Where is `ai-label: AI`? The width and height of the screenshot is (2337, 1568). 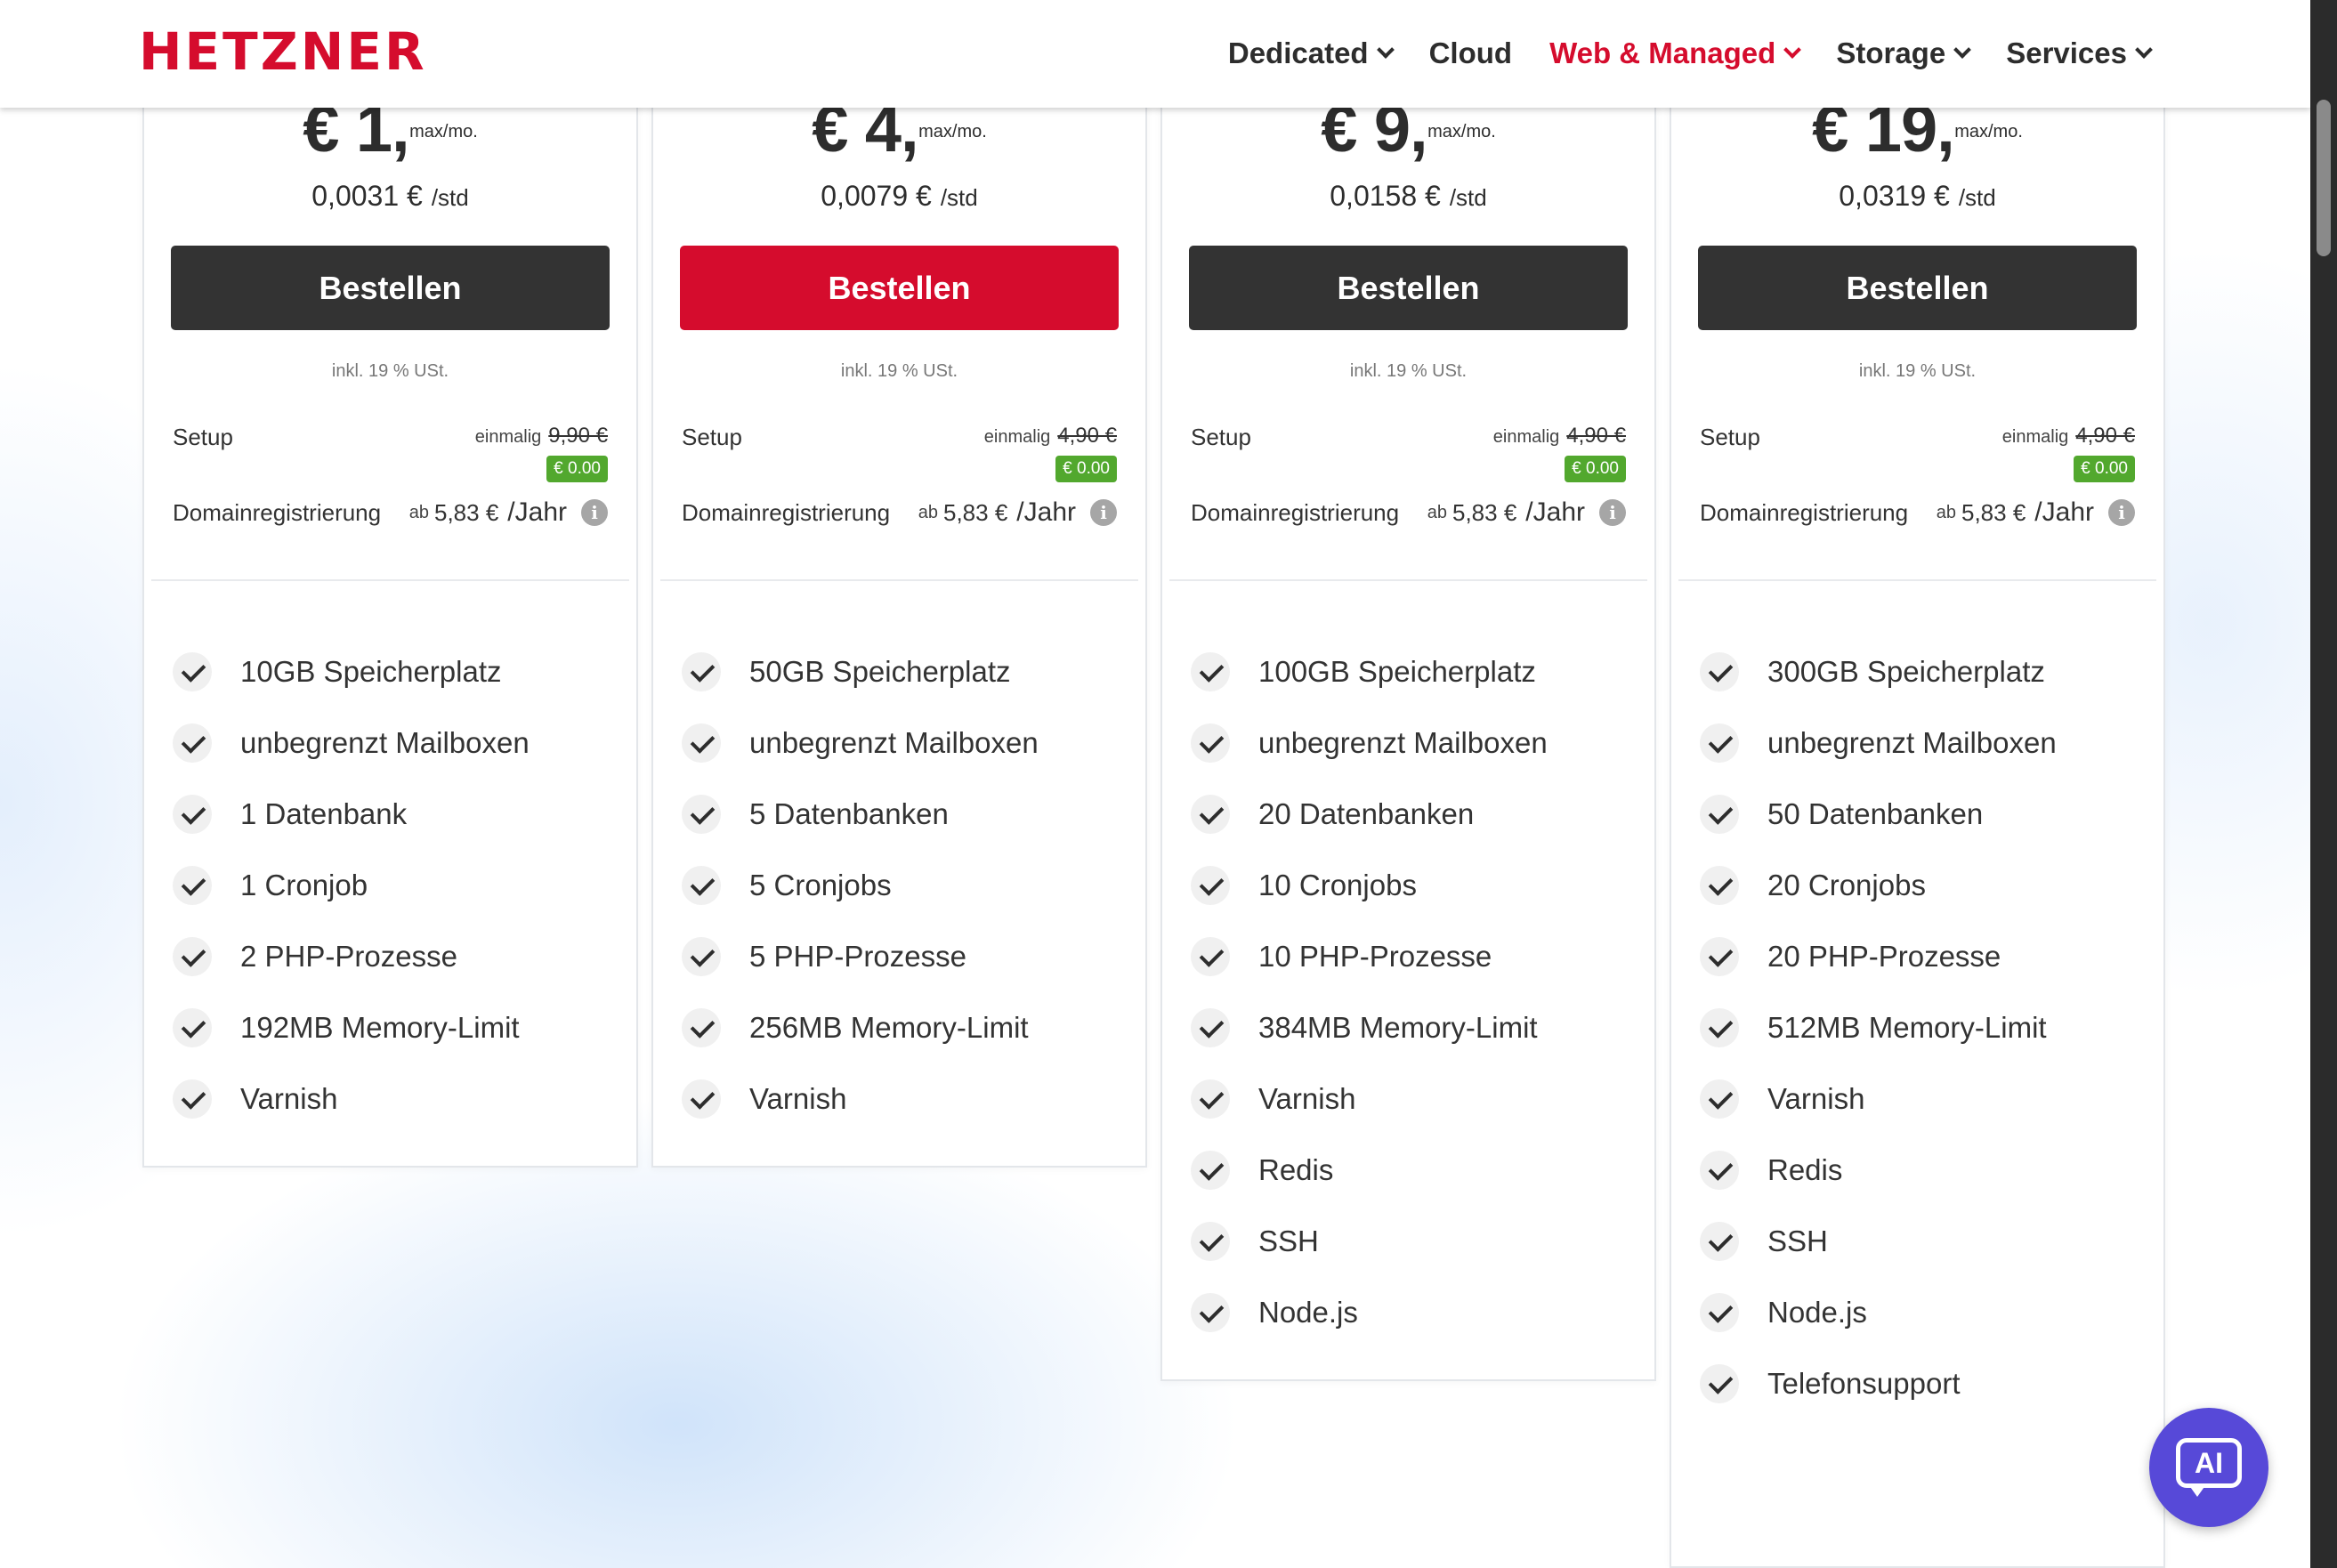
ai-label: AI is located at coordinates (2209, 1463).